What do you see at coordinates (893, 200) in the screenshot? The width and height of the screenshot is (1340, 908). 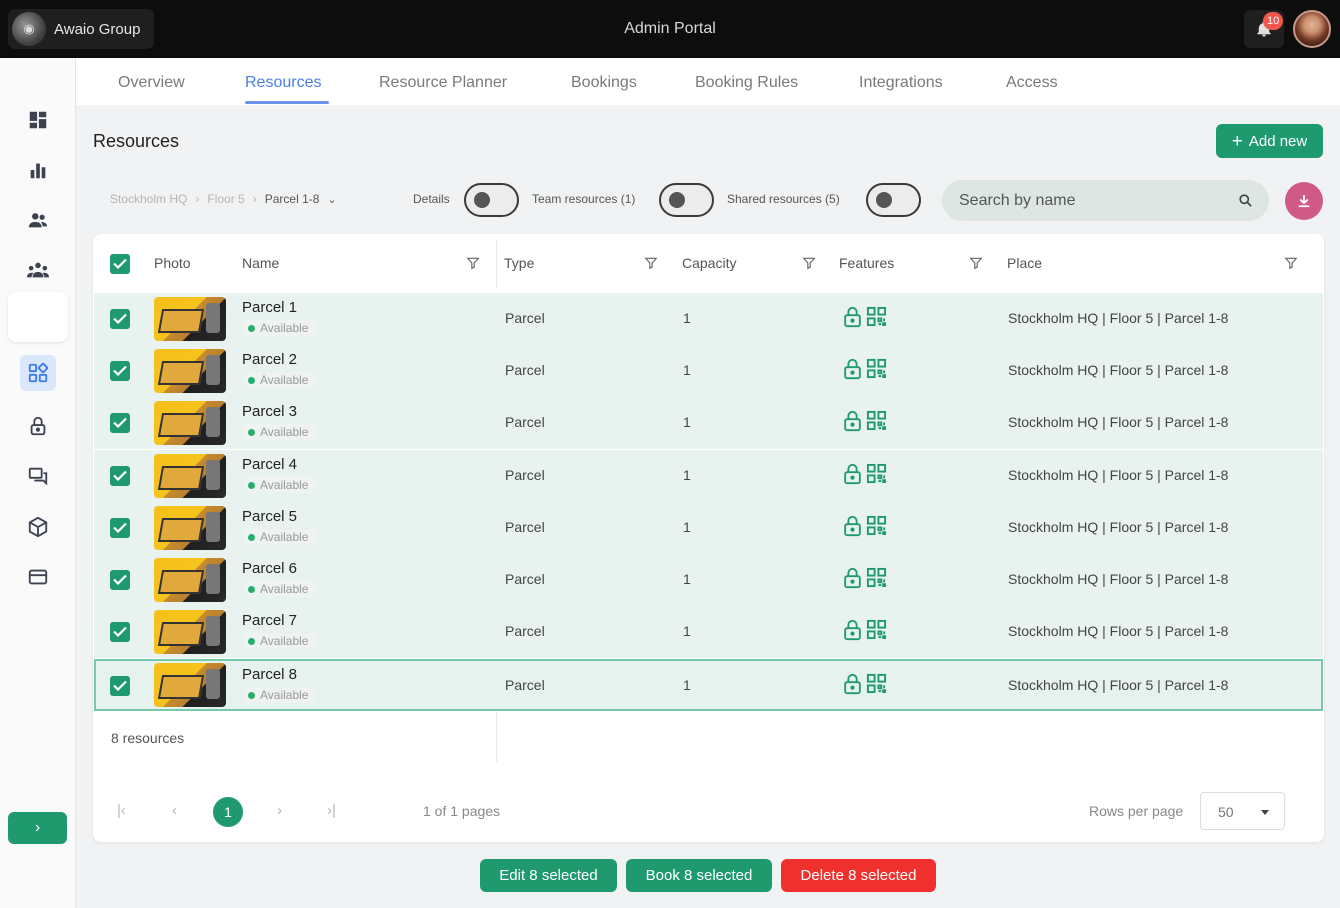 I see `shared-resources-toggle` at bounding box center [893, 200].